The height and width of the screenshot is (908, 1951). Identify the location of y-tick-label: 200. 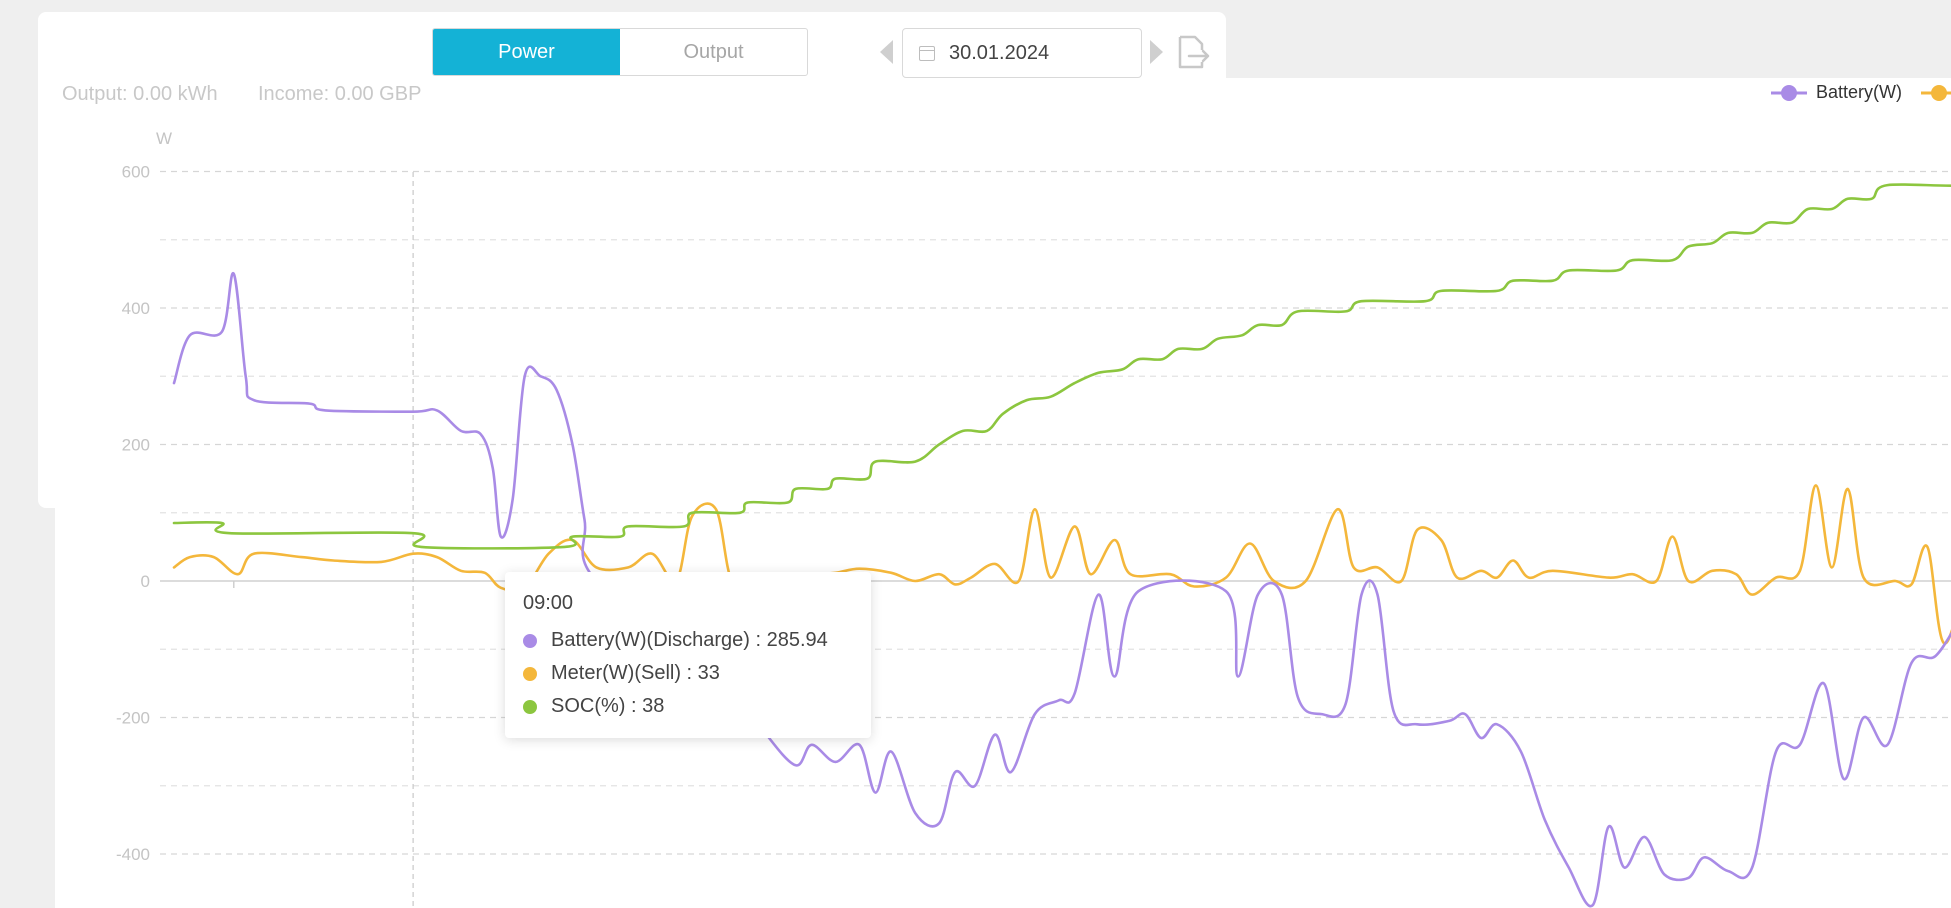
(136, 445).